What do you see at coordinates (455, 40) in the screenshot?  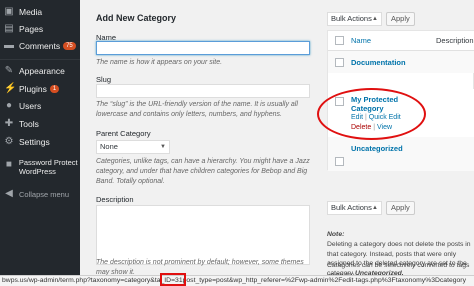 I see `column-header-description: Description` at bounding box center [455, 40].